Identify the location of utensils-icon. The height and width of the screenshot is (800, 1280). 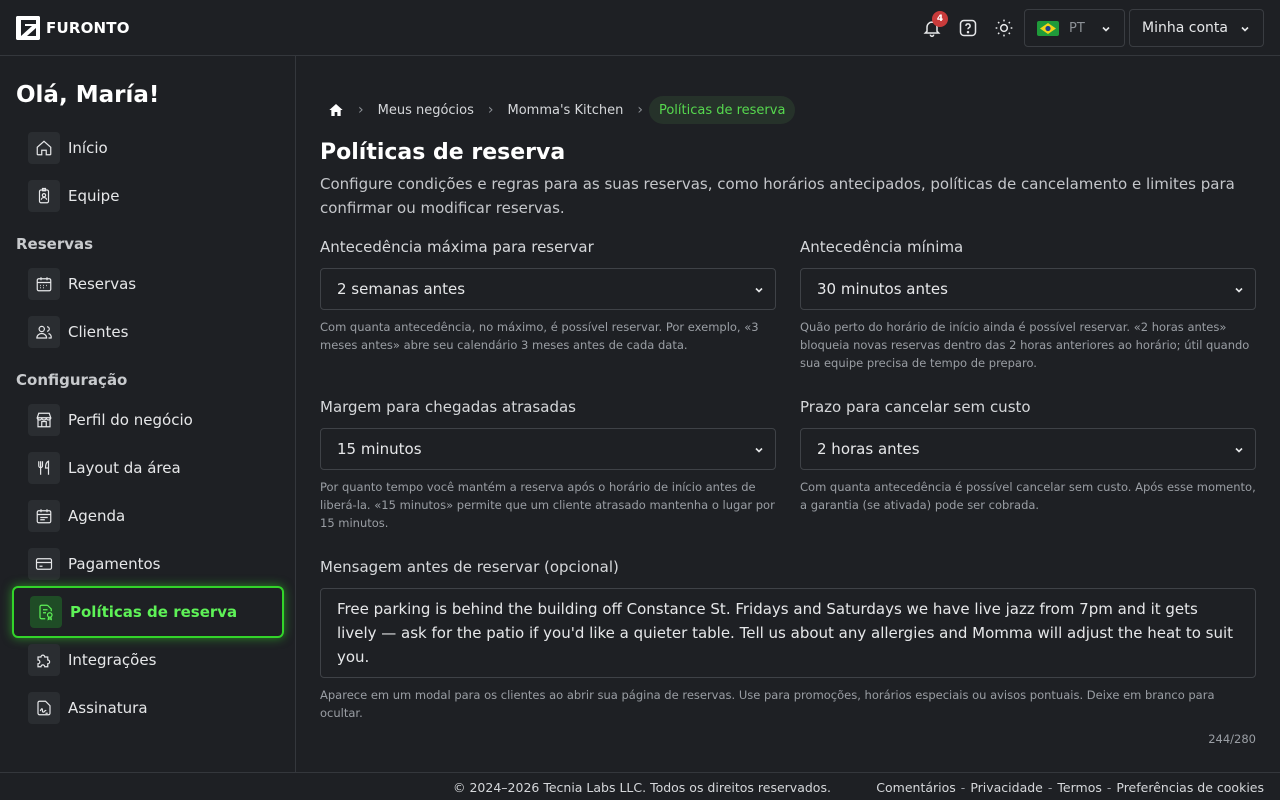
(44, 468).